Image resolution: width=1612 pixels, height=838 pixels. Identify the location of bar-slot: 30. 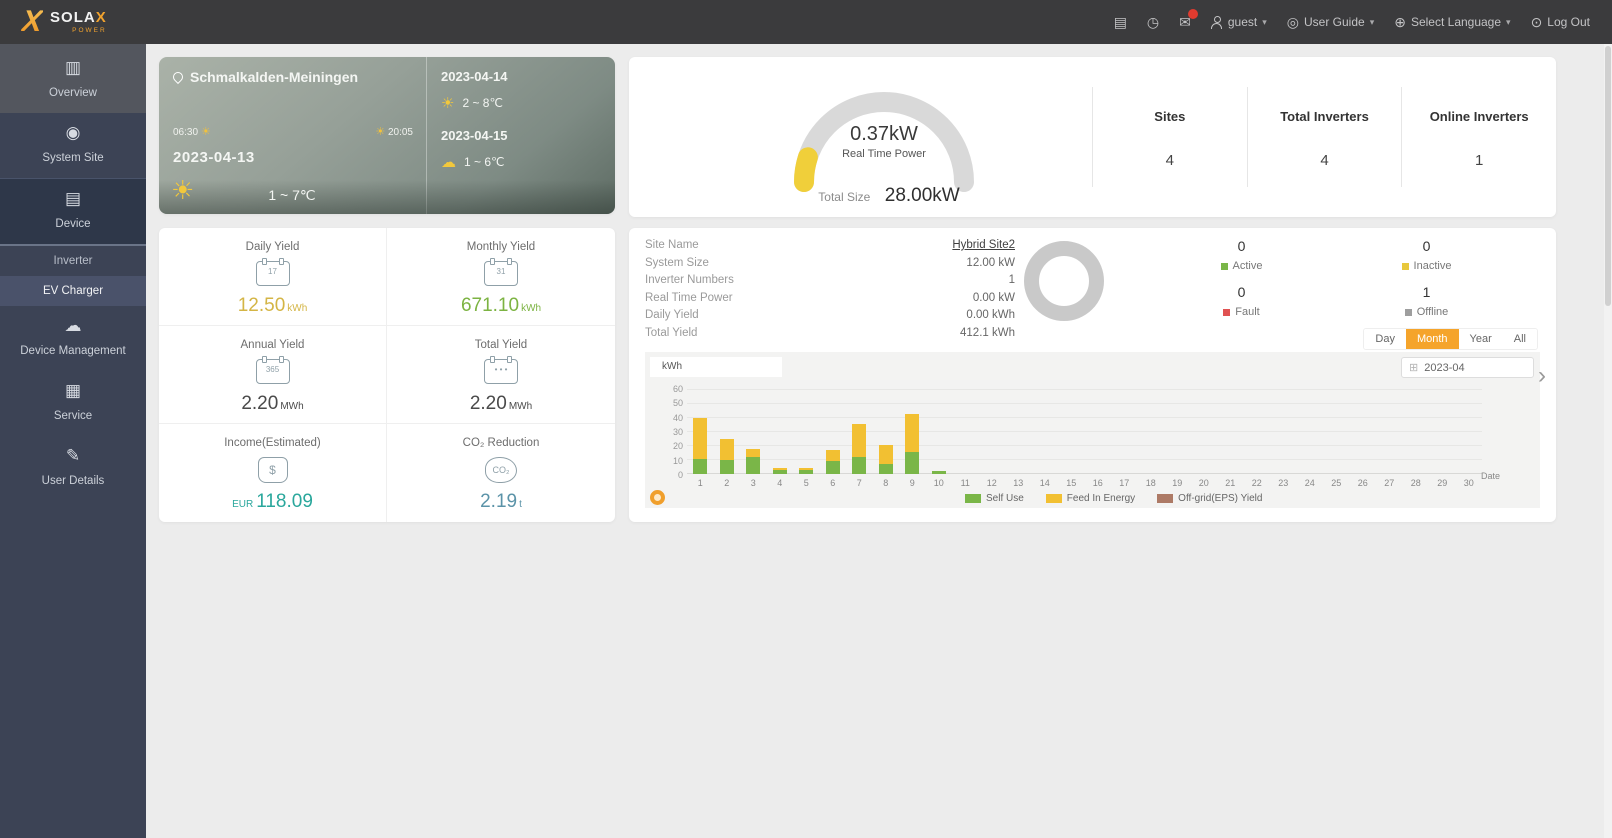
(1468, 483).